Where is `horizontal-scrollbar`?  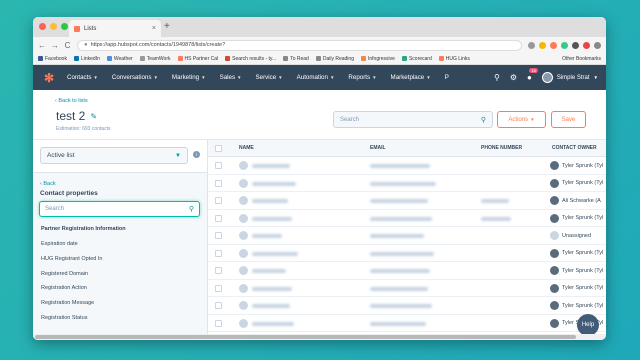 horizontal-scrollbar is located at coordinates (319, 337).